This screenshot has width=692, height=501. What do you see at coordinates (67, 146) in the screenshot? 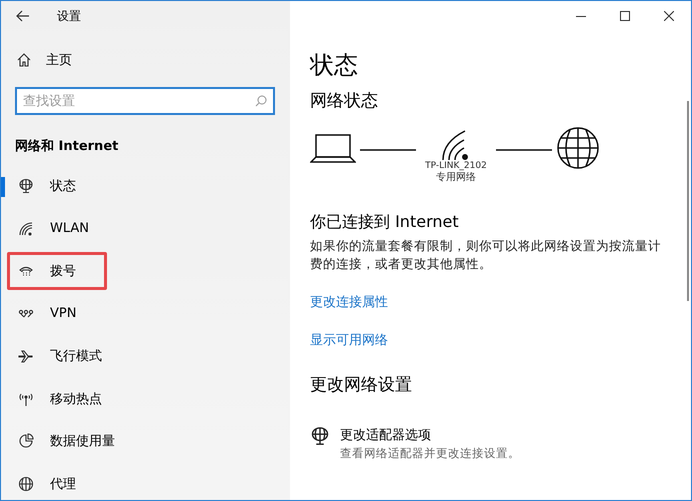
I see `section-heading: 网络和 Internet` at bounding box center [67, 146].